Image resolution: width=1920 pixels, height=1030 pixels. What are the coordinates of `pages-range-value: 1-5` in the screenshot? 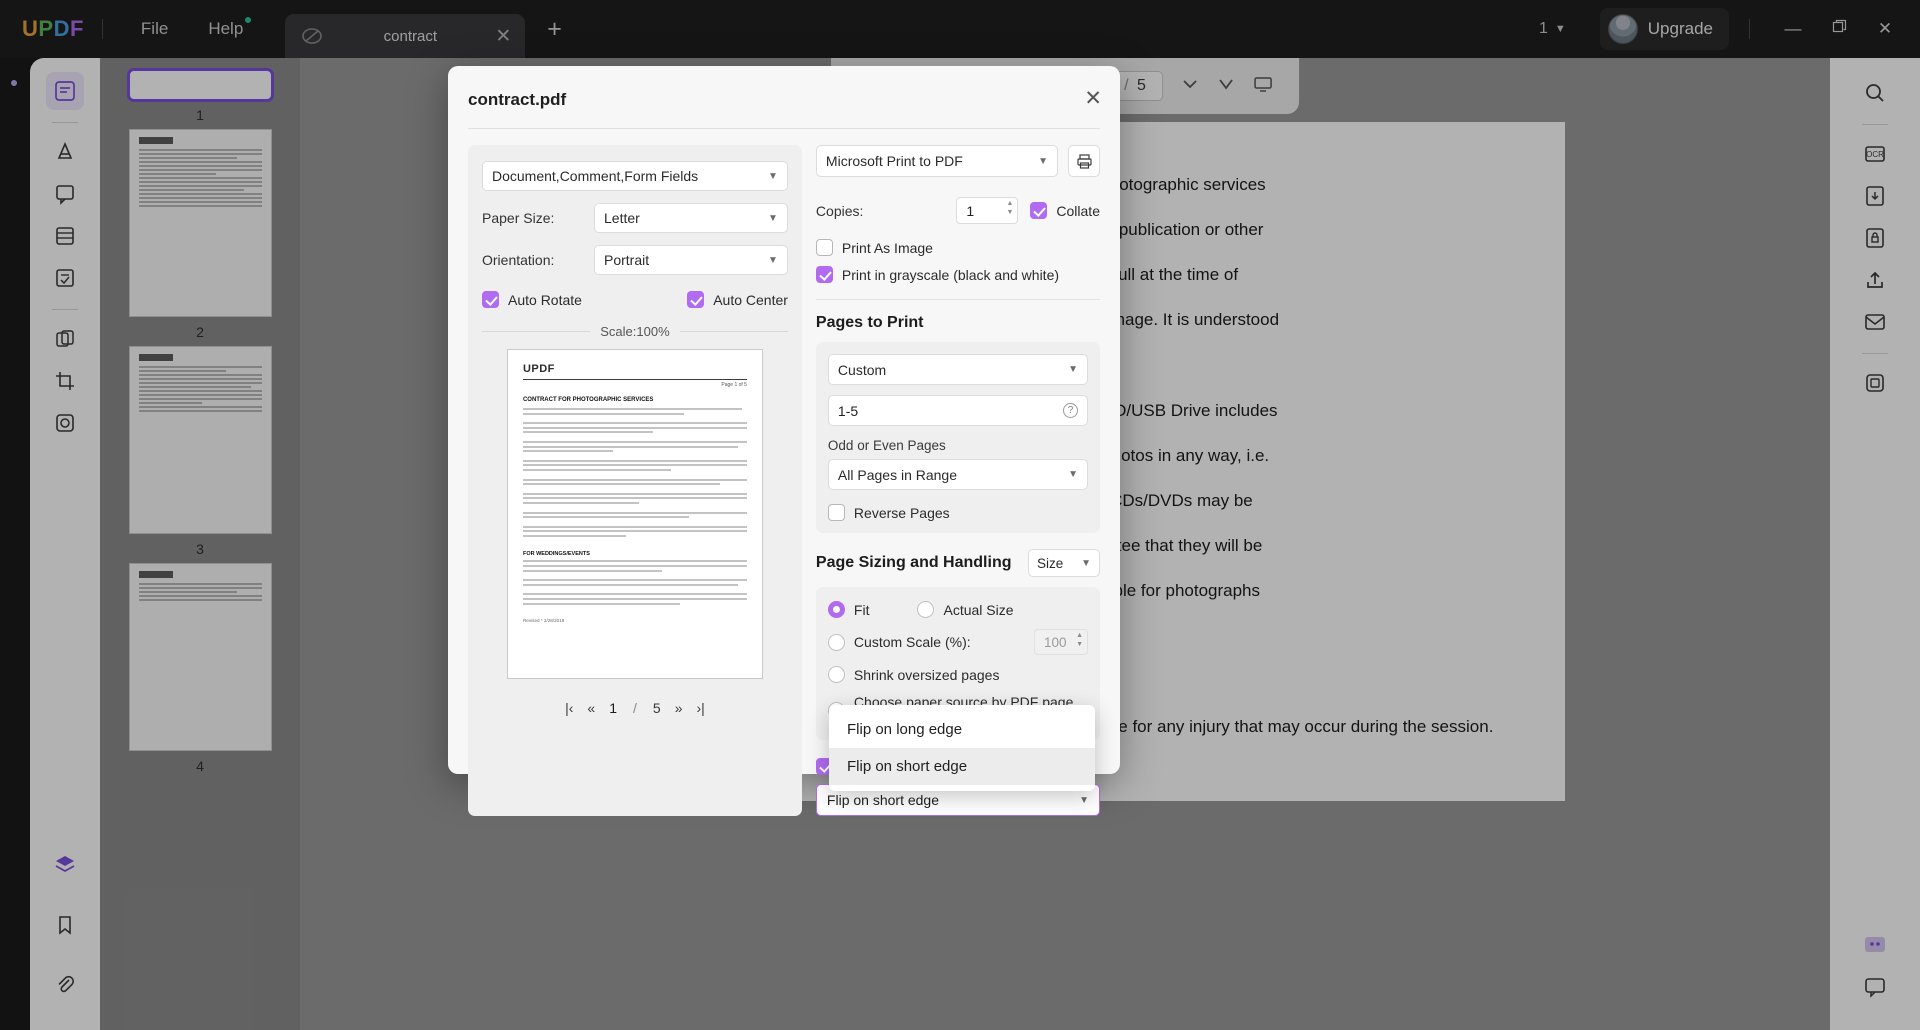 It's located at (848, 410).